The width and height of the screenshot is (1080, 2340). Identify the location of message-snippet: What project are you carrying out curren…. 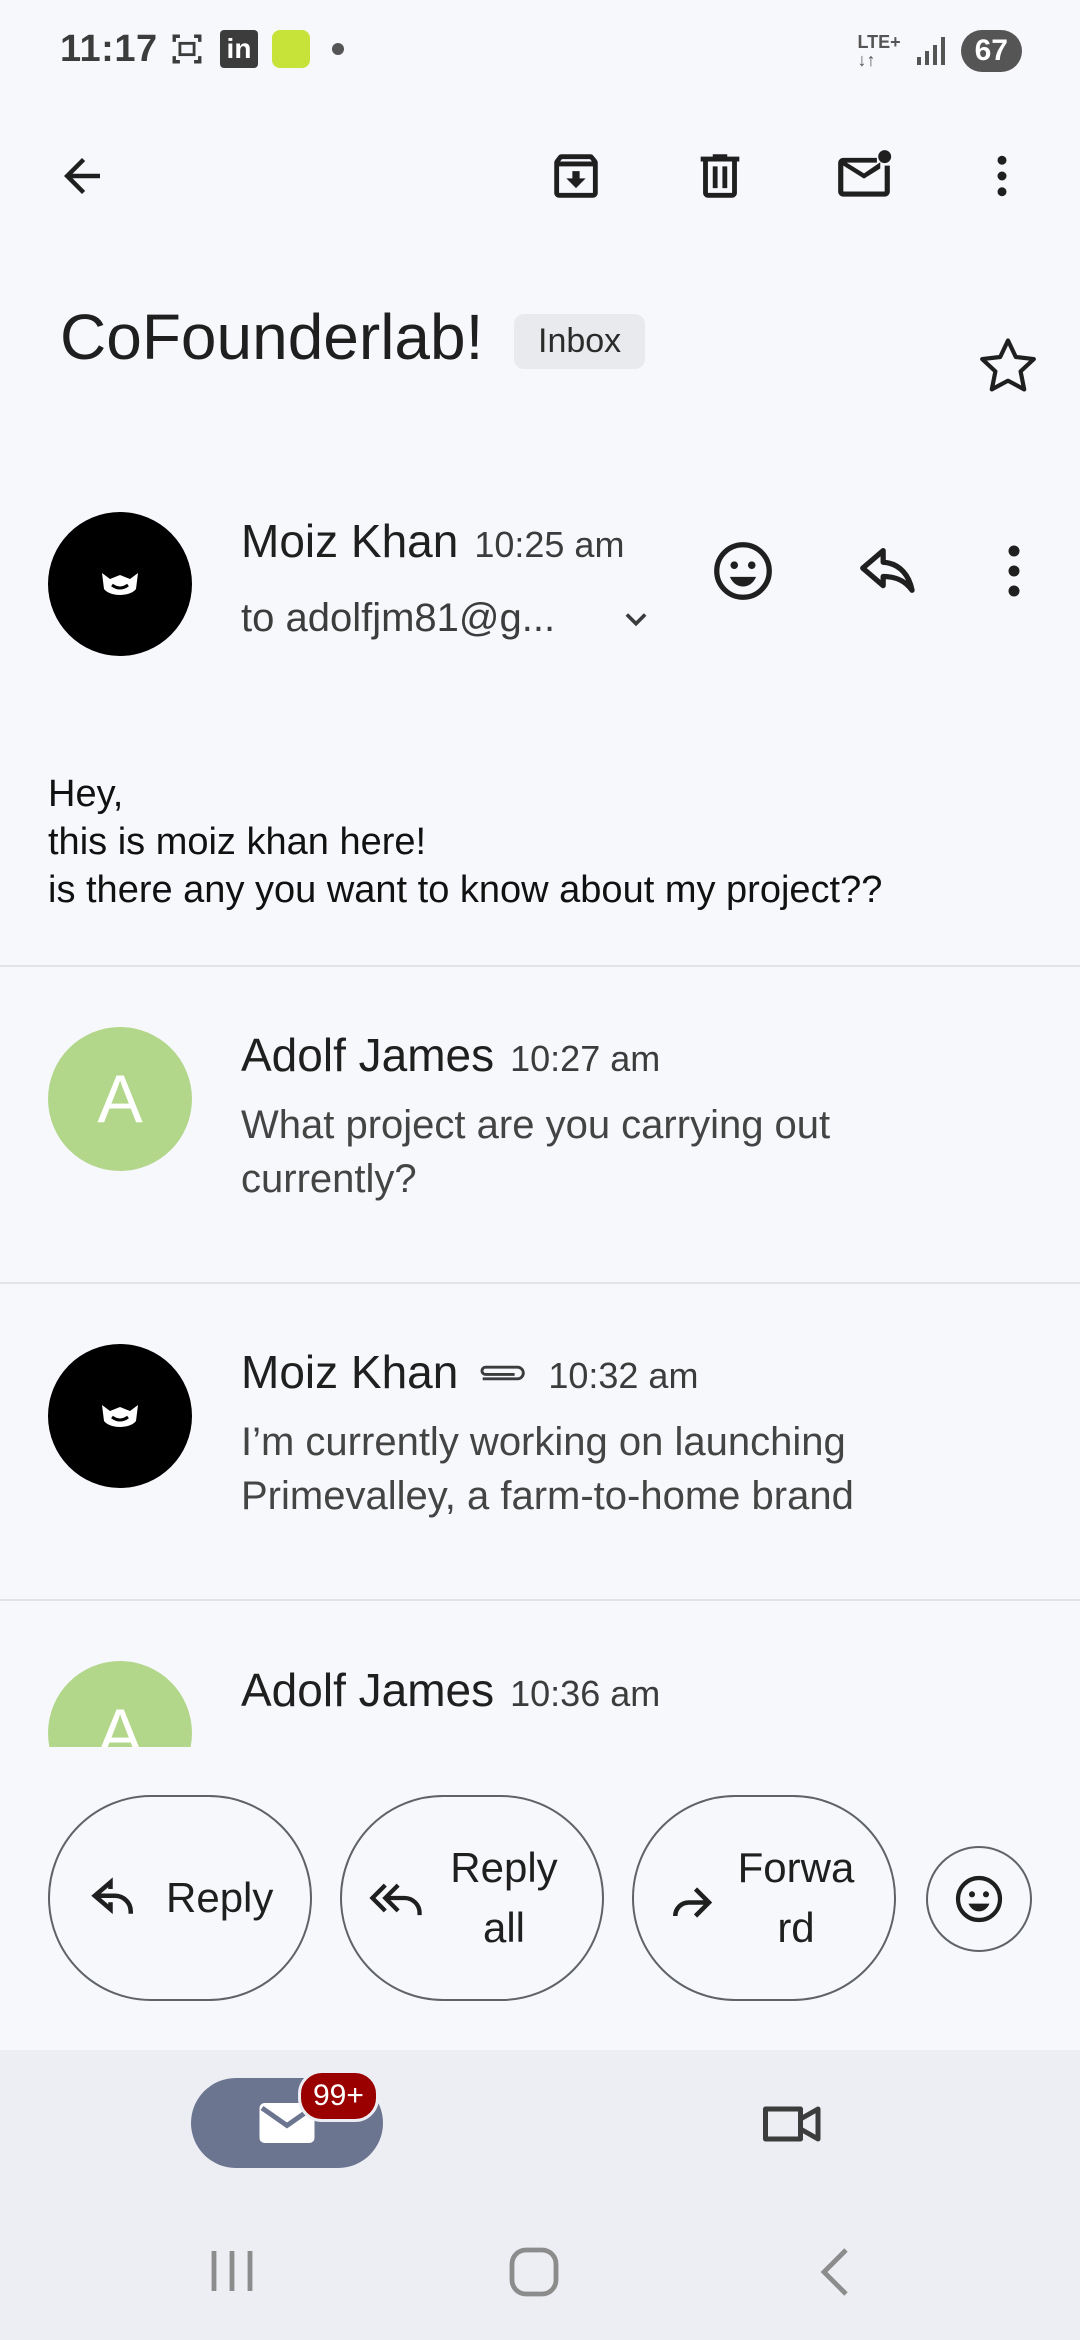
(536, 1152).